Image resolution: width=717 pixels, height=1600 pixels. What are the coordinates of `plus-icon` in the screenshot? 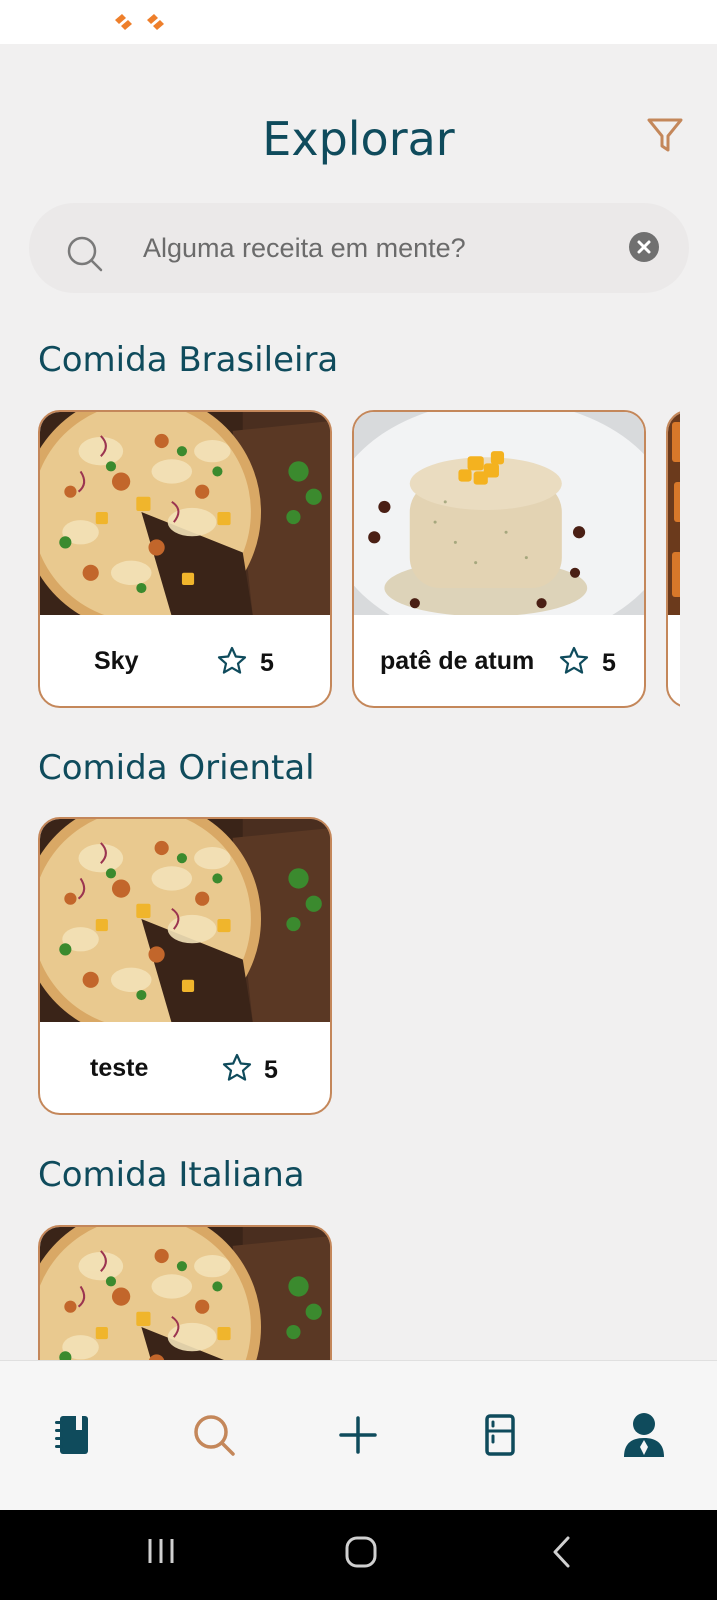 It's located at (358, 1435).